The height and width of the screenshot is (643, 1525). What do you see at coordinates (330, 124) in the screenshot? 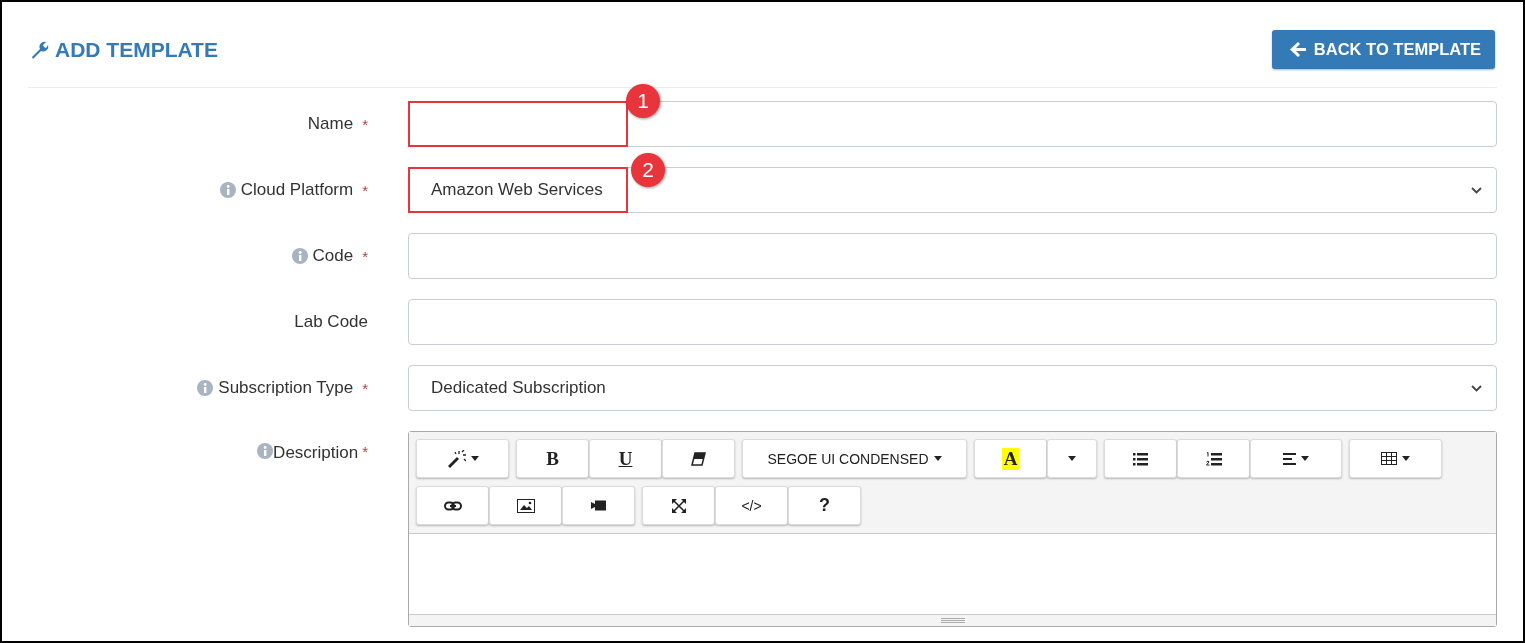
I see `field-label: Name` at bounding box center [330, 124].